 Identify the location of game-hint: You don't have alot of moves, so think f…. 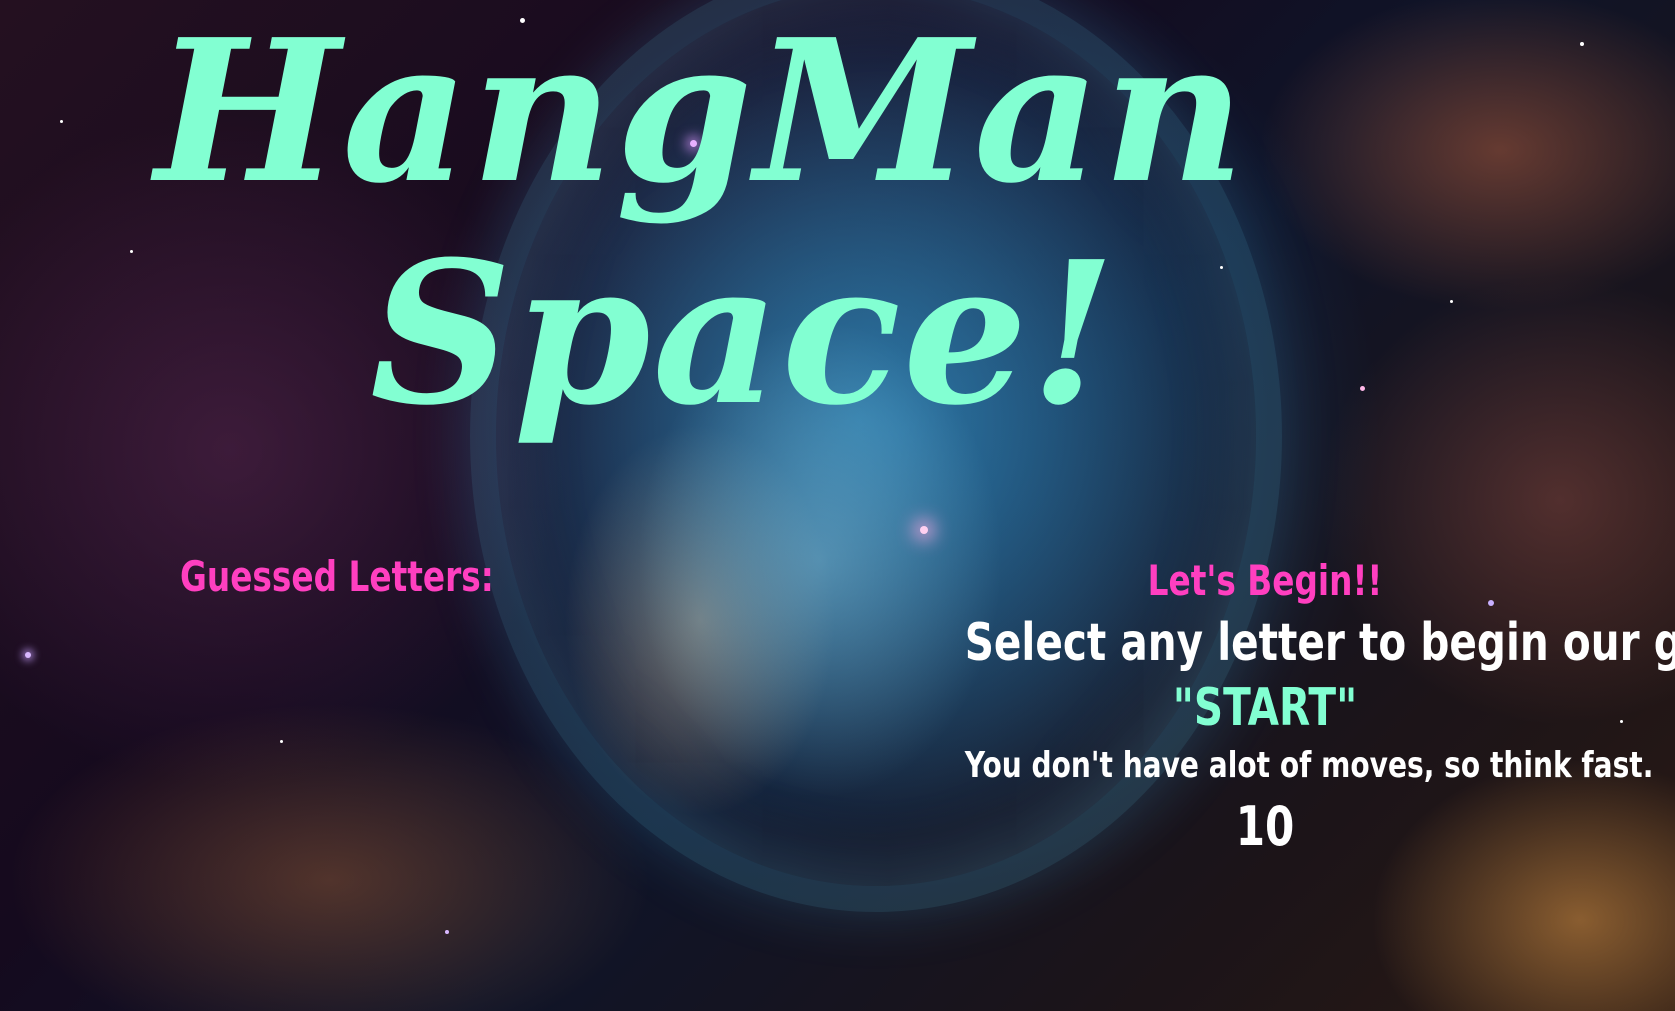
(1309, 765).